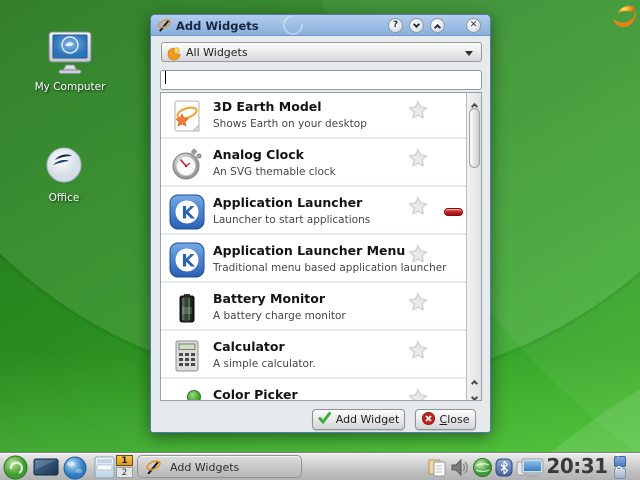 Image resolution: width=640 pixels, height=480 pixels. What do you see at coordinates (309, 250) in the screenshot?
I see `widget-name: Application Launcher Menu` at bounding box center [309, 250].